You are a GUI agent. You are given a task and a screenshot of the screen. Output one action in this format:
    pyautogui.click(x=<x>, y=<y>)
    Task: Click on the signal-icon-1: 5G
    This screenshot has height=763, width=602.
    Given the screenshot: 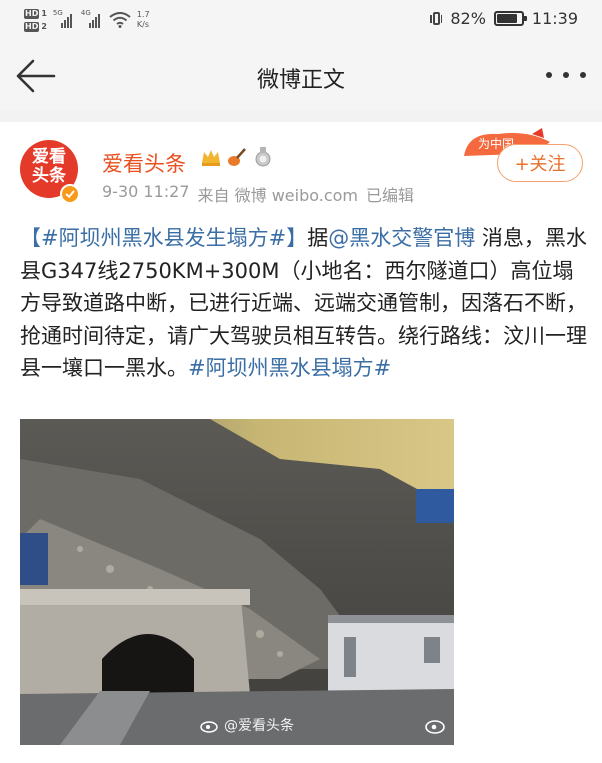 What is the action you would take?
    pyautogui.click(x=64, y=18)
    